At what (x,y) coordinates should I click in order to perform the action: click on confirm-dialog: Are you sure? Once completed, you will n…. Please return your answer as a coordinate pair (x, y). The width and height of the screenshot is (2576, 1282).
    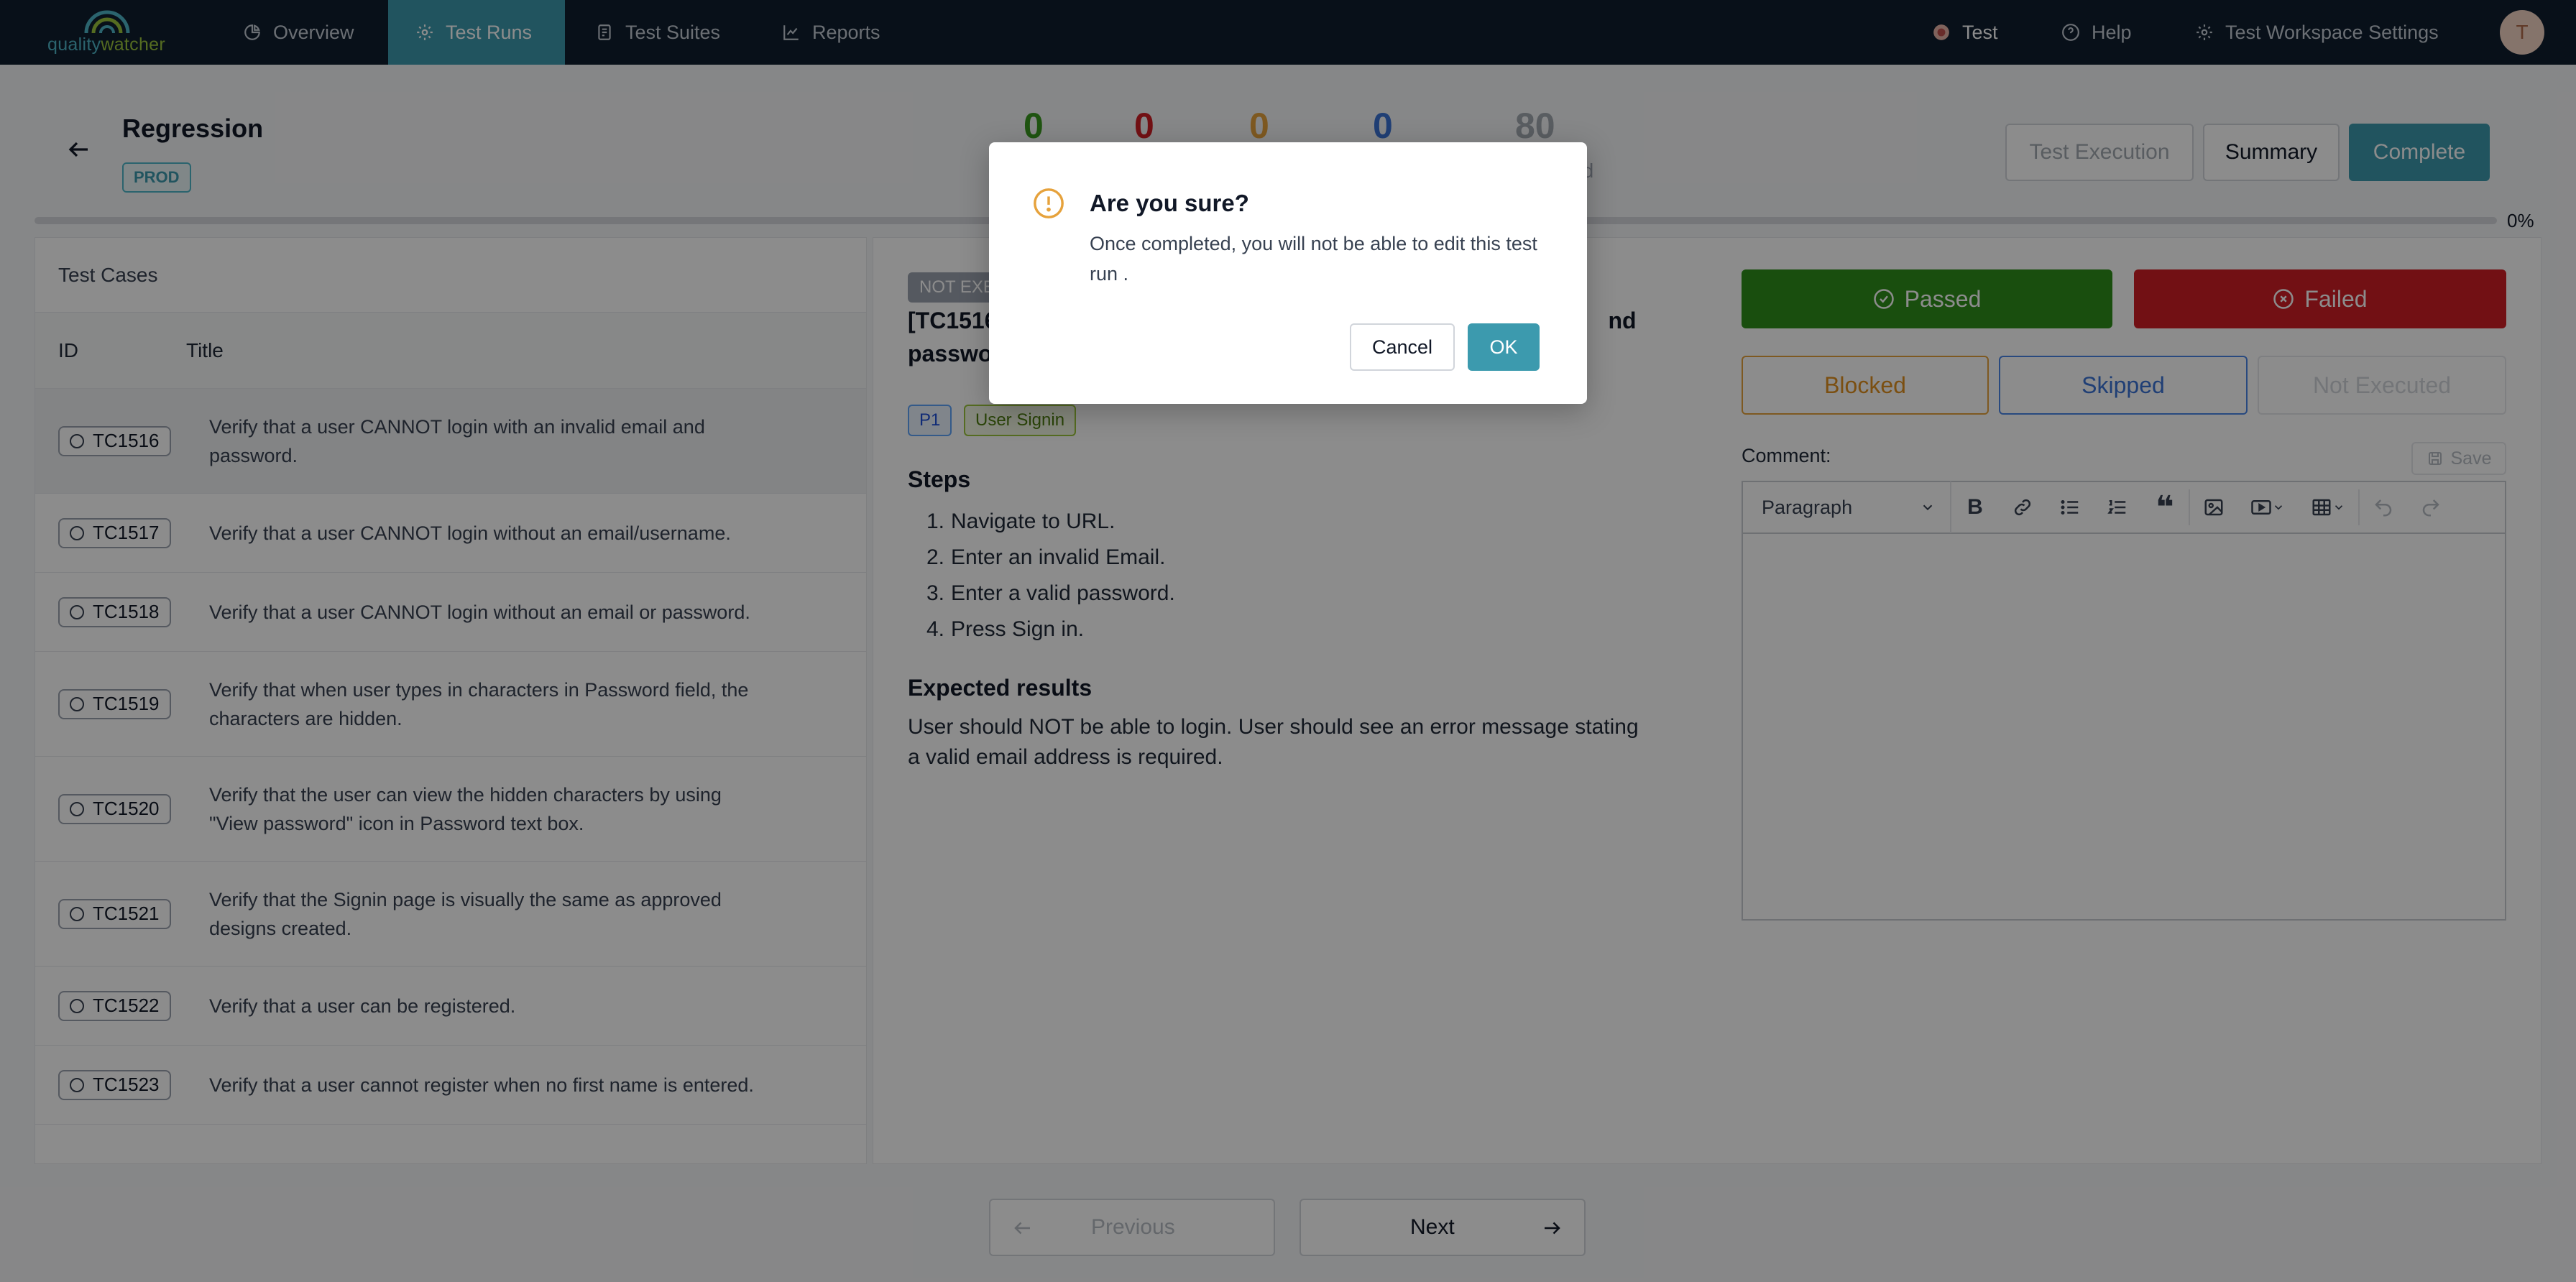
    Looking at the image, I should click on (1288, 273).